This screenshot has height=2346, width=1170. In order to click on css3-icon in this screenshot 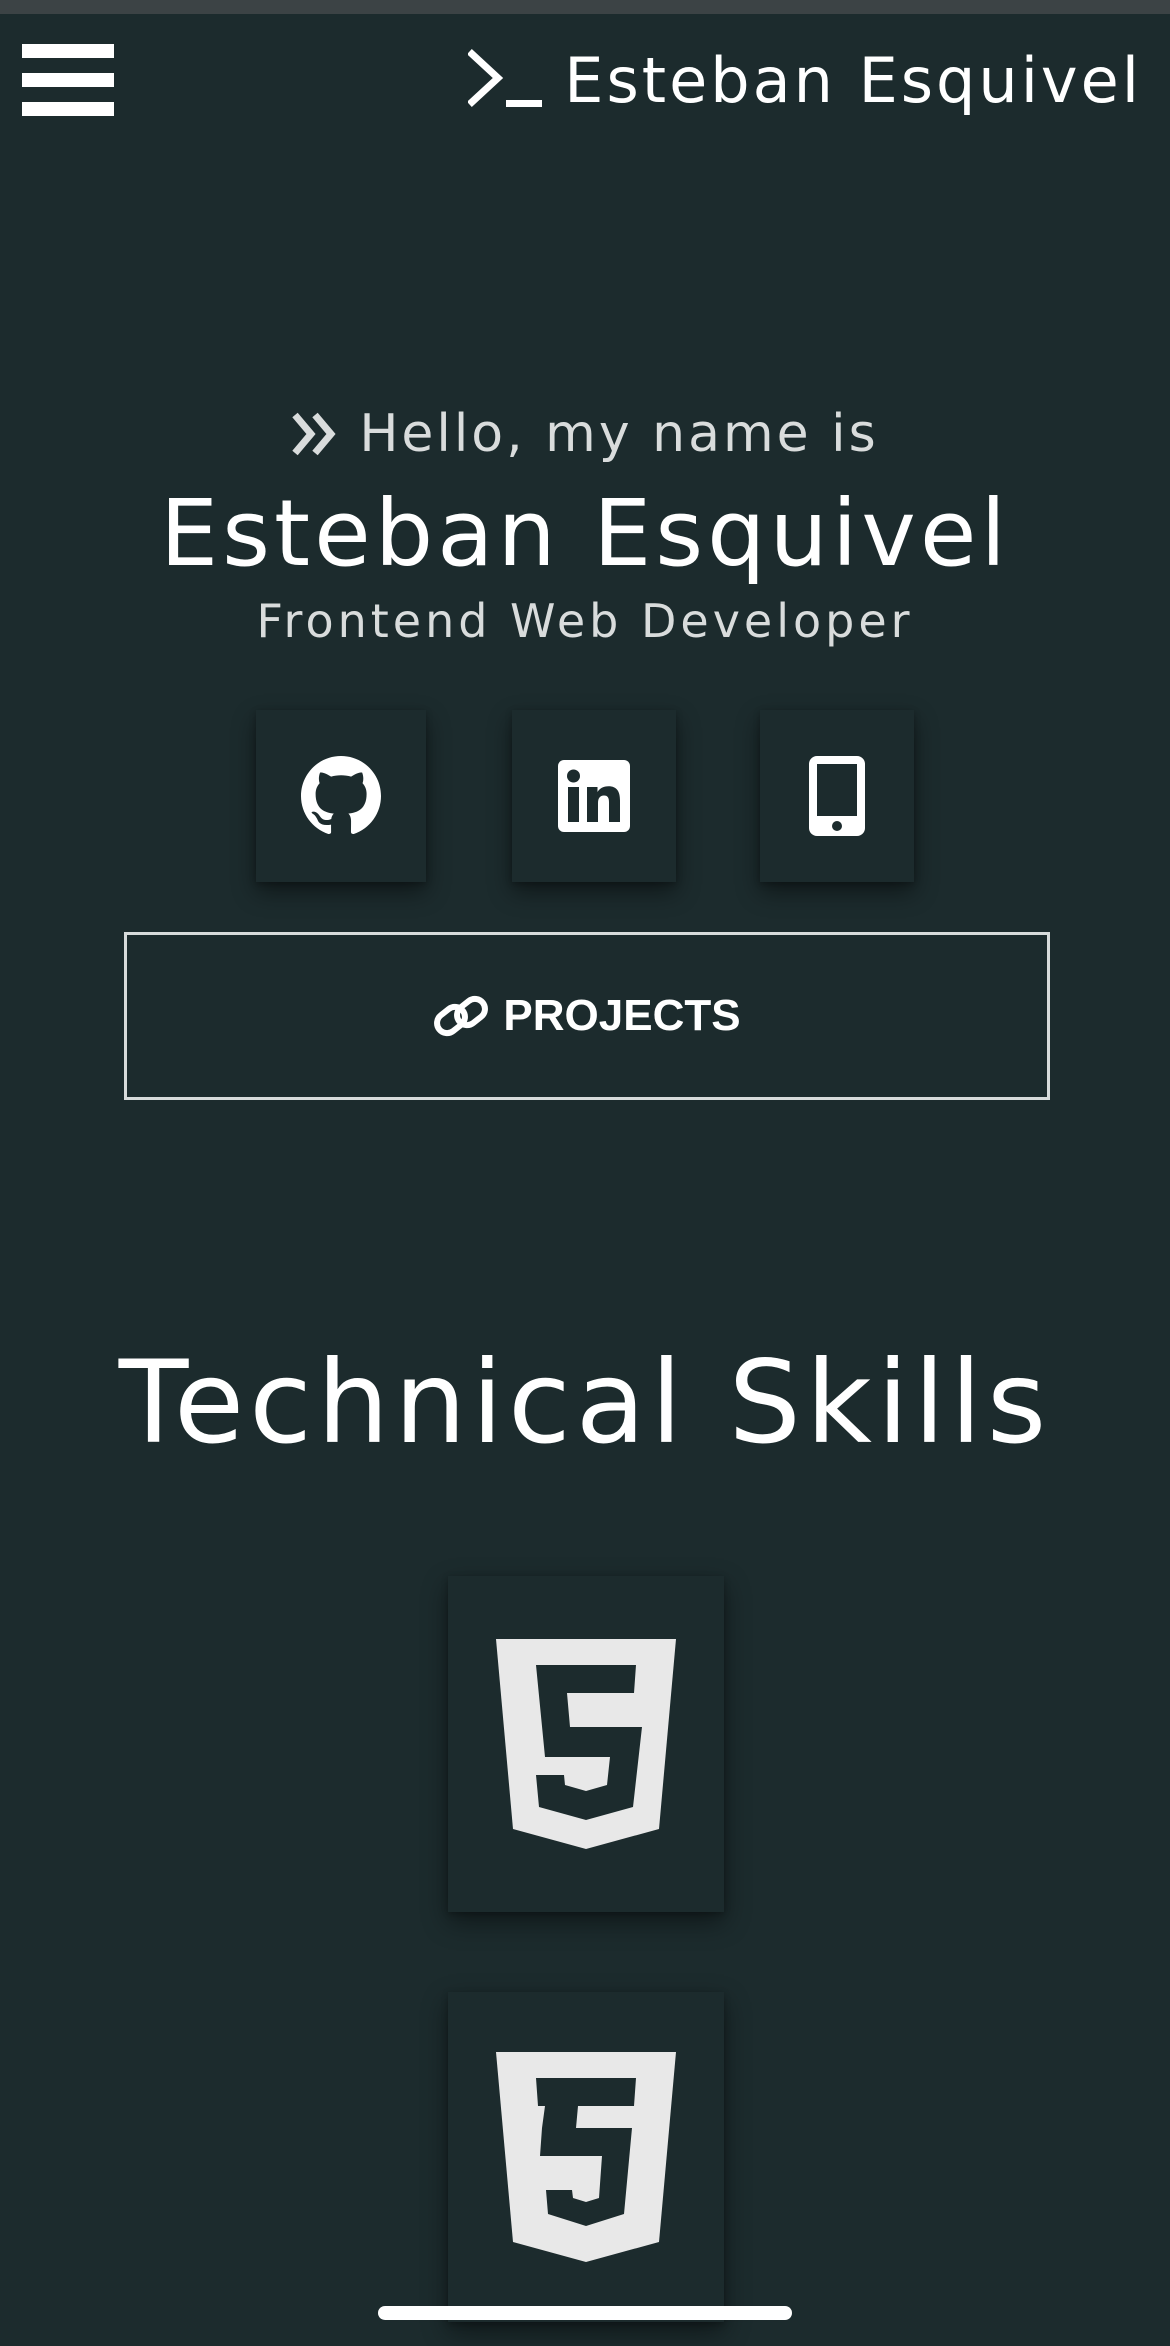, I will do `click(586, 2157)`.